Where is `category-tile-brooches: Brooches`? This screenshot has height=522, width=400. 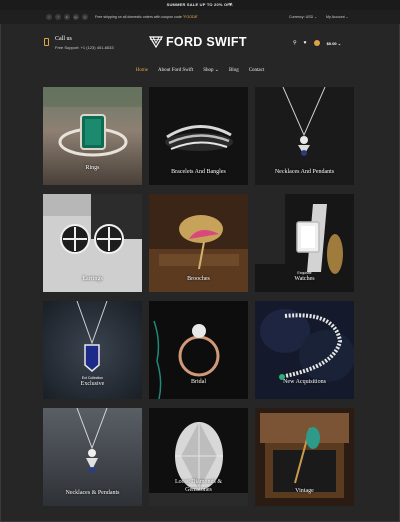 category-tile-brooches: Brooches is located at coordinates (198, 243).